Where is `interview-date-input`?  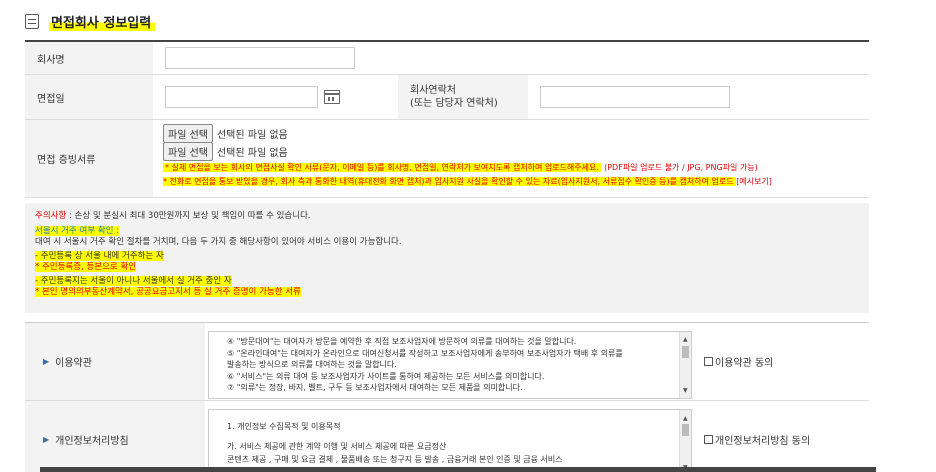 interview-date-input is located at coordinates (241, 97).